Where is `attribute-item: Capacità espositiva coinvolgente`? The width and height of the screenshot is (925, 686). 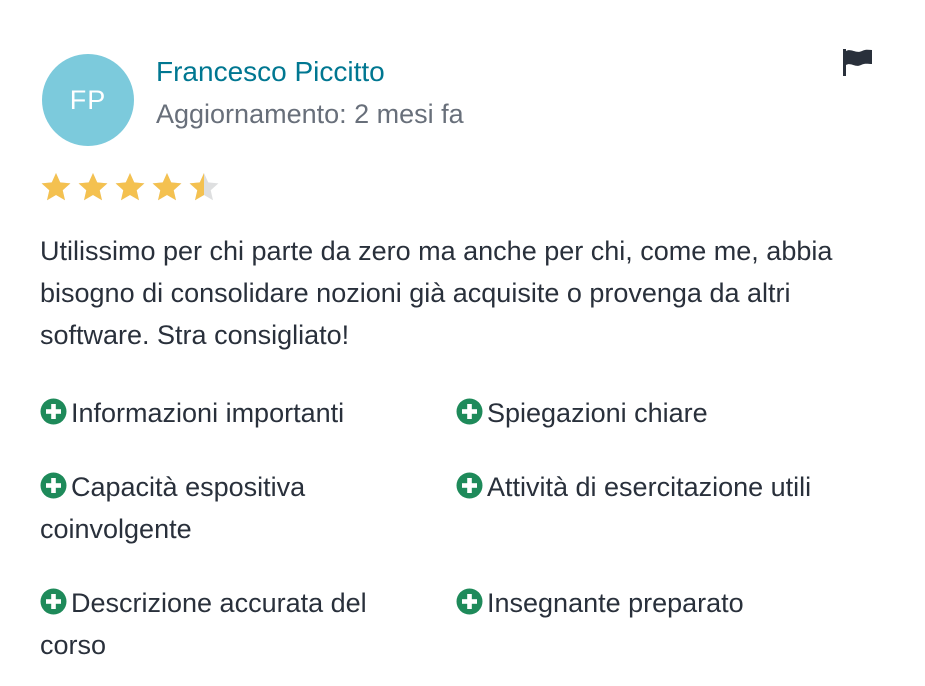
attribute-item: Capacità espositiva coinvolgente is located at coordinates (240, 508).